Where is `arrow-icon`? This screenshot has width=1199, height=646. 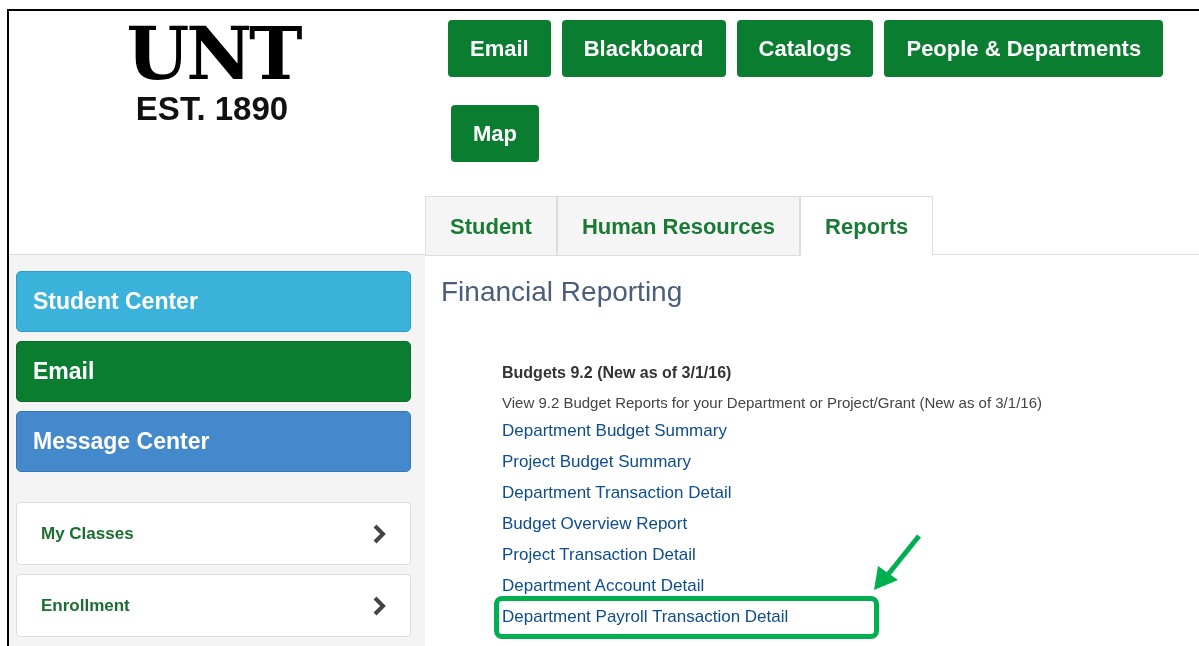 arrow-icon is located at coordinates (898, 563).